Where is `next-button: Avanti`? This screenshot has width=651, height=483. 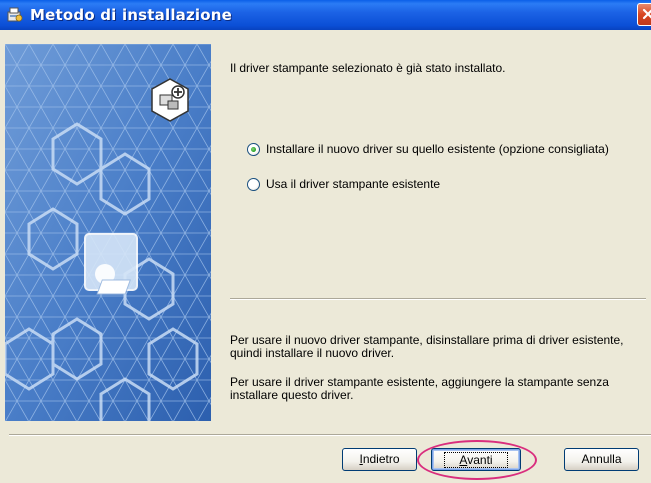 next-button: Avanti is located at coordinates (476, 459).